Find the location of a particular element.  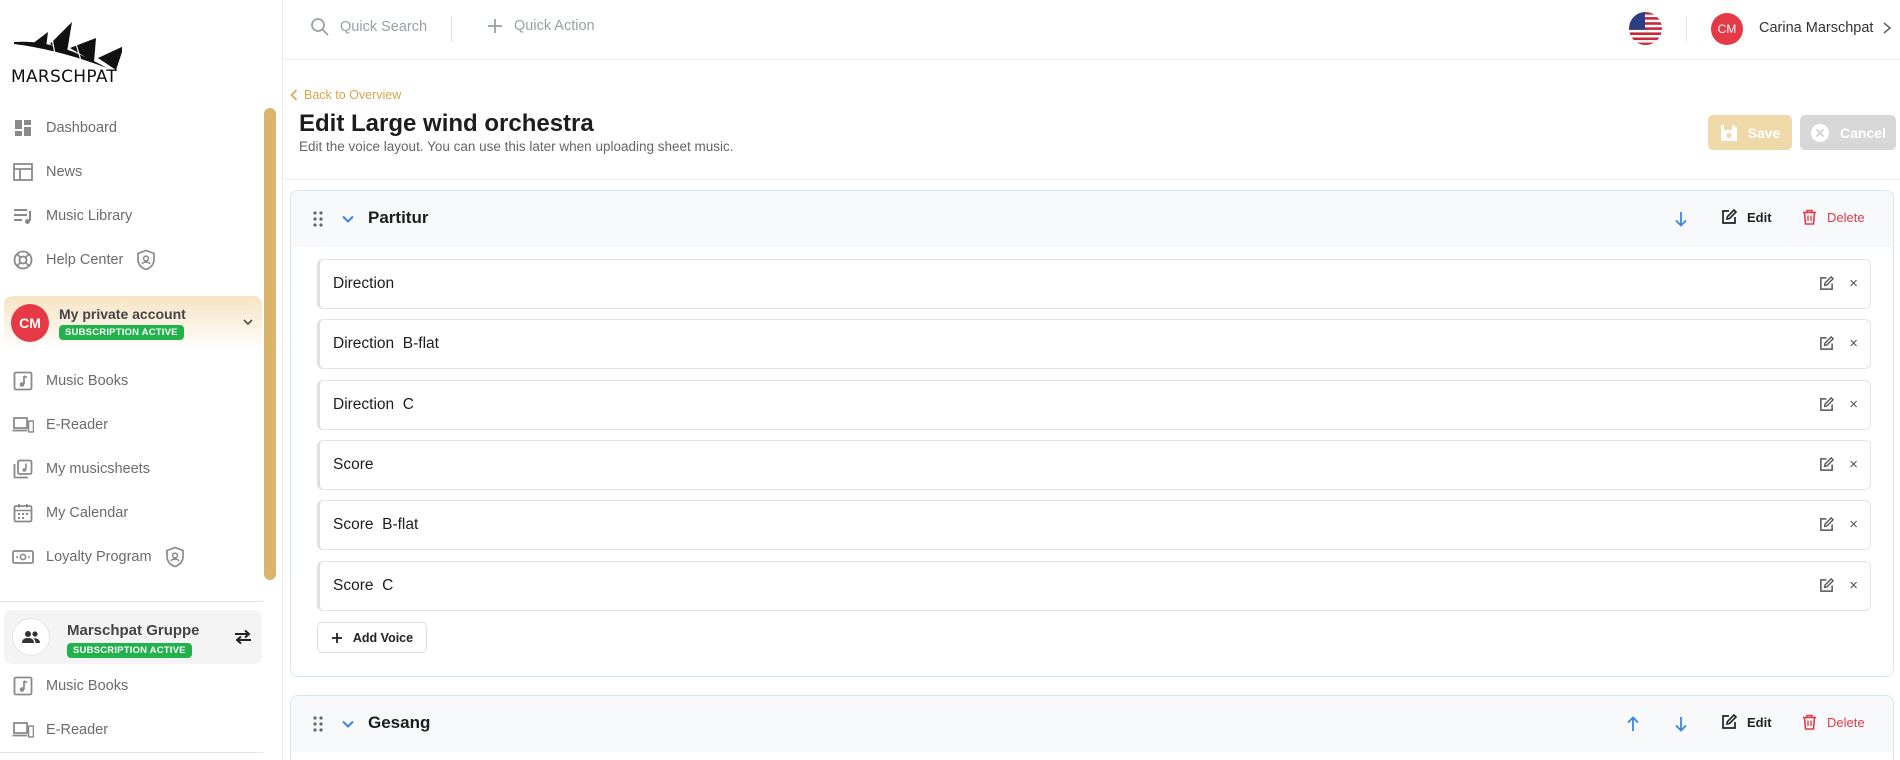

music-library-icon is located at coordinates (23, 216).